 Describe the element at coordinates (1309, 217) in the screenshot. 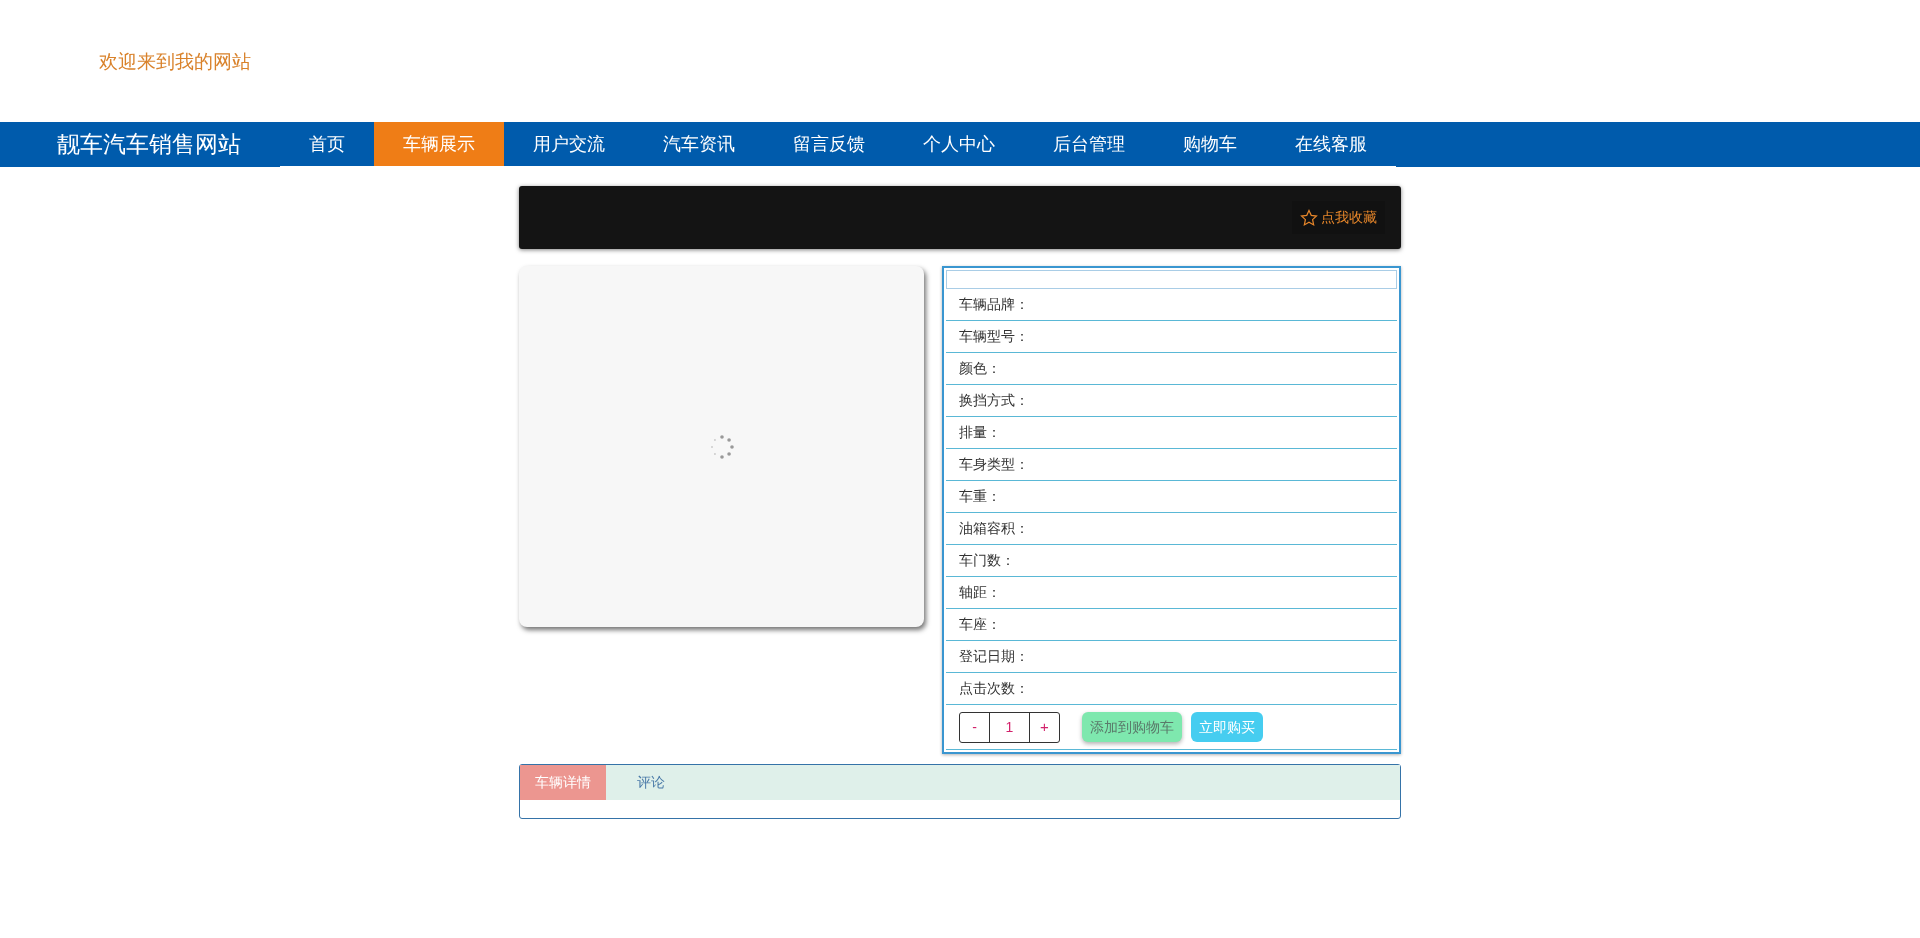

I see `star-icon` at that location.